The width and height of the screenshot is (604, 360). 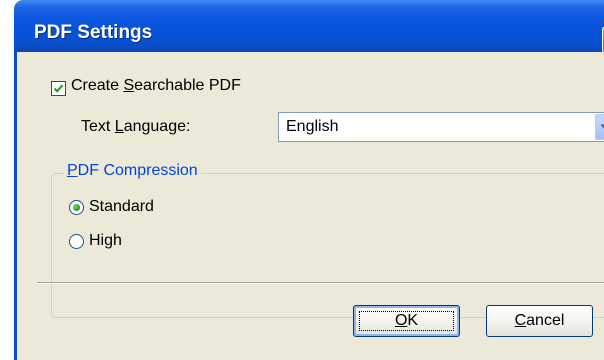 I want to click on searchable-pdf-checkbox, so click(x=58, y=88).